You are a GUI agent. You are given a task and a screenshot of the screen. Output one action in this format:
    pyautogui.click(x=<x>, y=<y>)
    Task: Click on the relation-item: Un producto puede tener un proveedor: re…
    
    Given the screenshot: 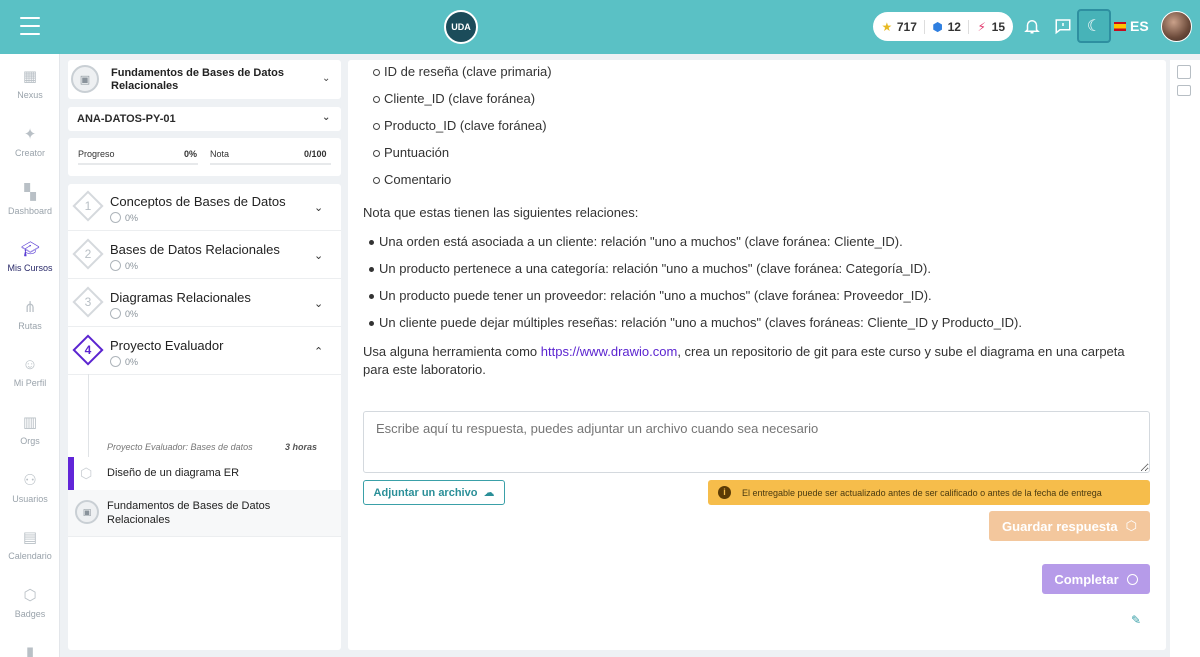 What is the action you would take?
    pyautogui.click(x=650, y=295)
    